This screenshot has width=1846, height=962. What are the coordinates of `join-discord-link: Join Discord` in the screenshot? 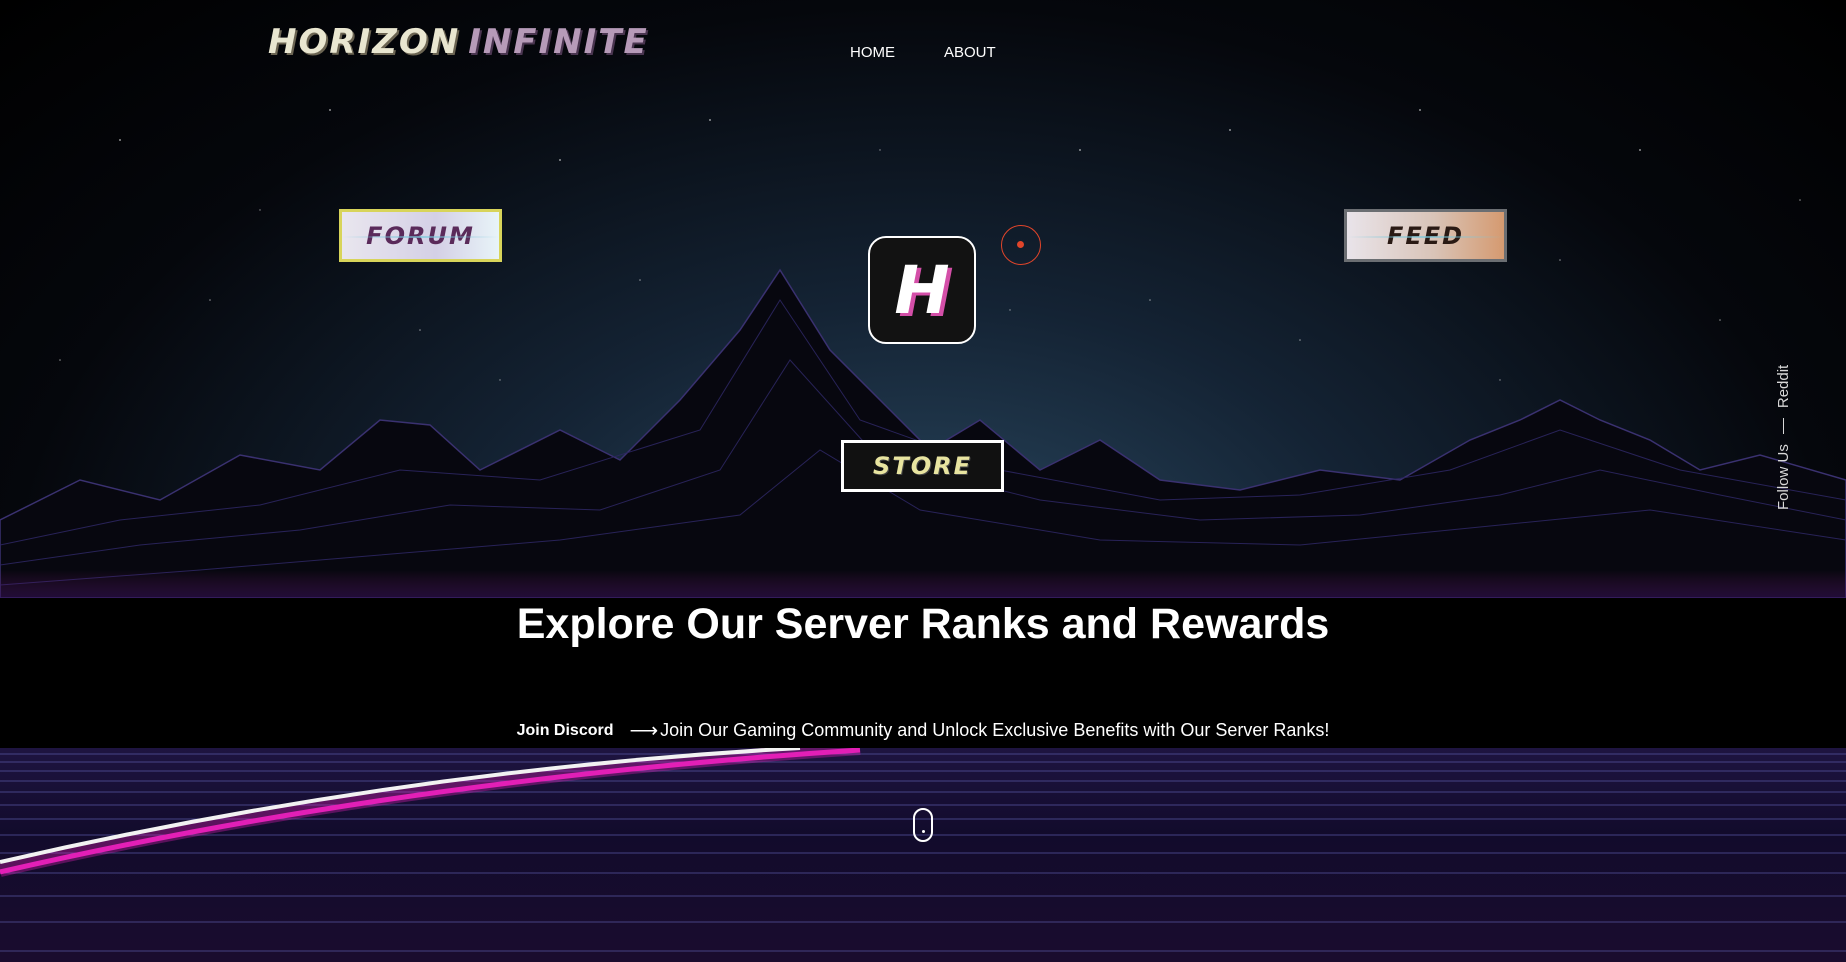 It's located at (565, 731).